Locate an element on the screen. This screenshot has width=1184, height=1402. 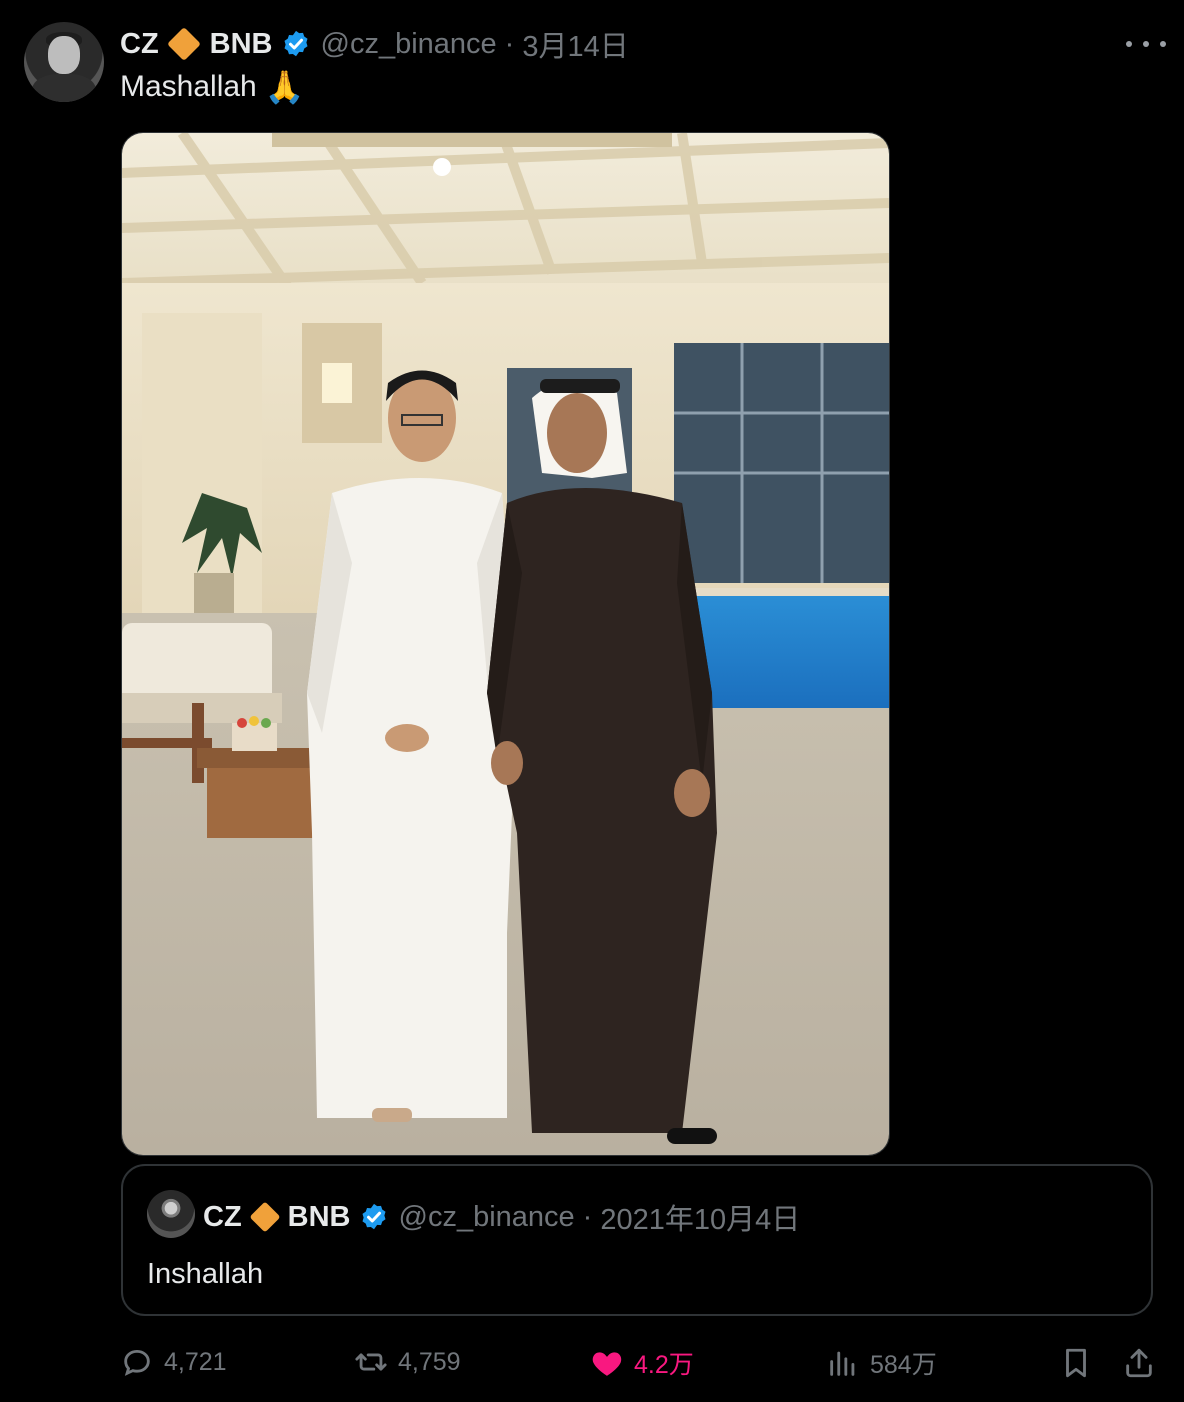
tweet-date: 3月14日 is located at coordinates (575, 44).